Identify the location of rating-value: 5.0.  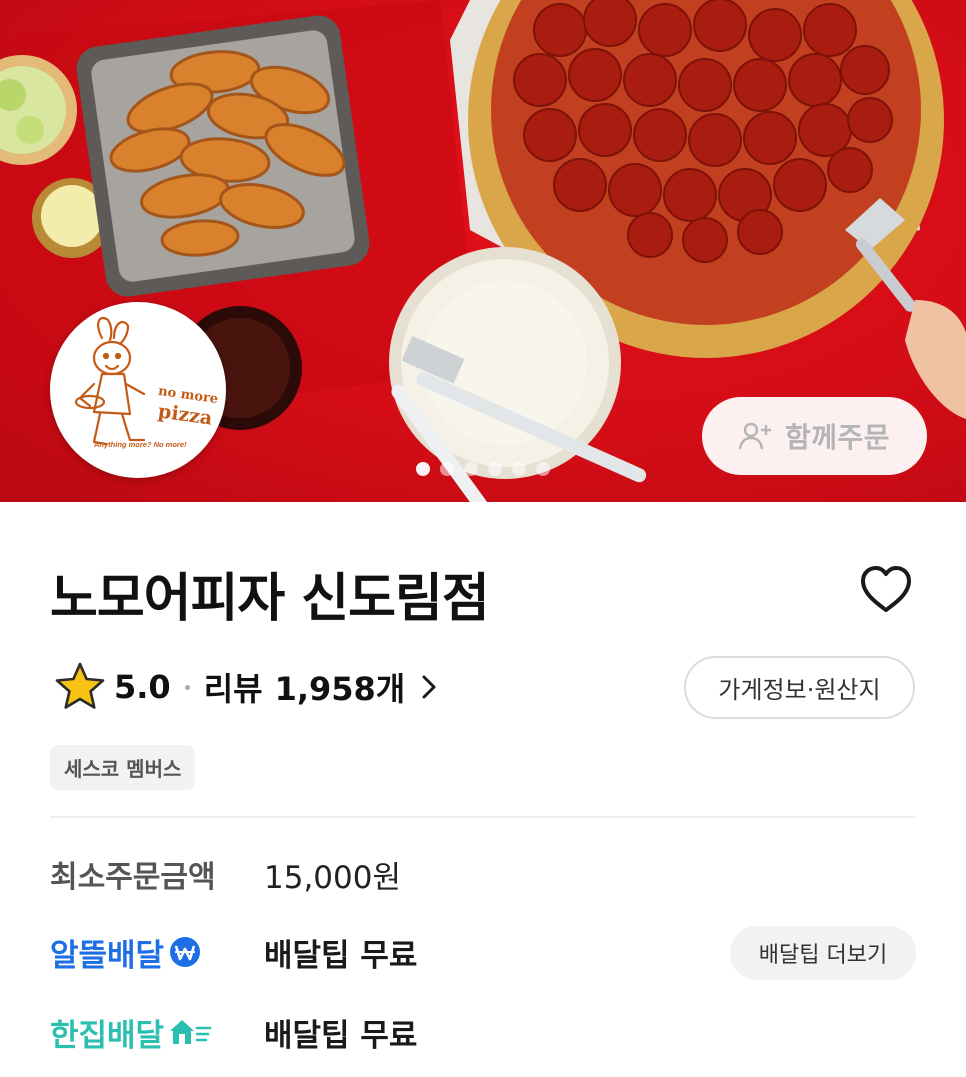
(142, 687).